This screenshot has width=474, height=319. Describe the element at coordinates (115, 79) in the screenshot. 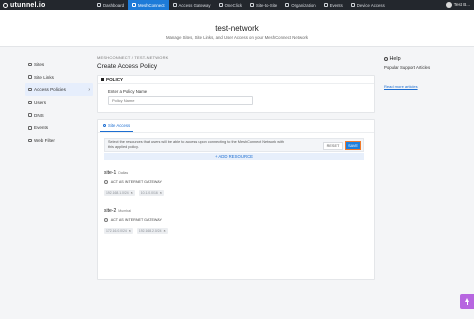

I see `policy-section-label: POLICY` at that location.